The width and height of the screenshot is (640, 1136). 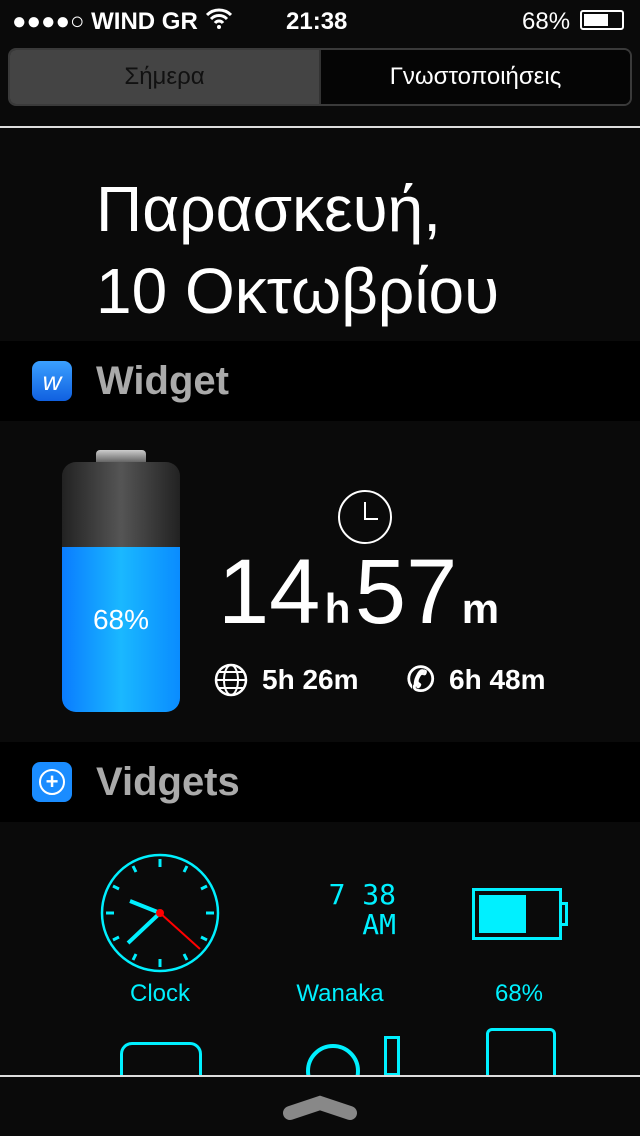 I want to click on remaining-time: 14 h 57 m, so click(x=358, y=592).